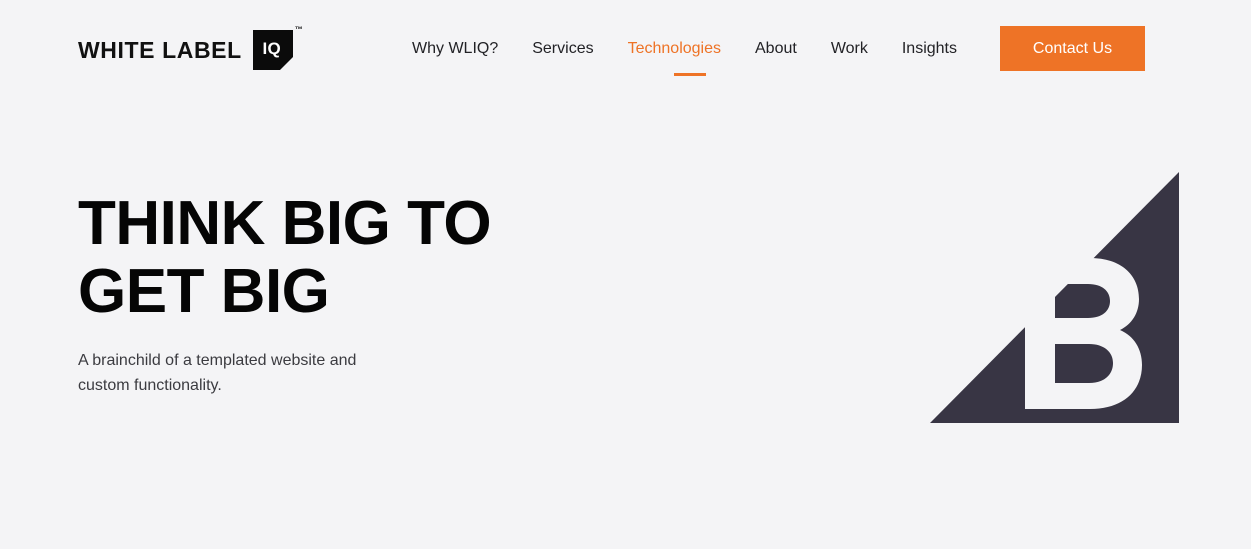  Describe the element at coordinates (1054, 297) in the screenshot. I see `hero-b-triangle-graphic` at that location.